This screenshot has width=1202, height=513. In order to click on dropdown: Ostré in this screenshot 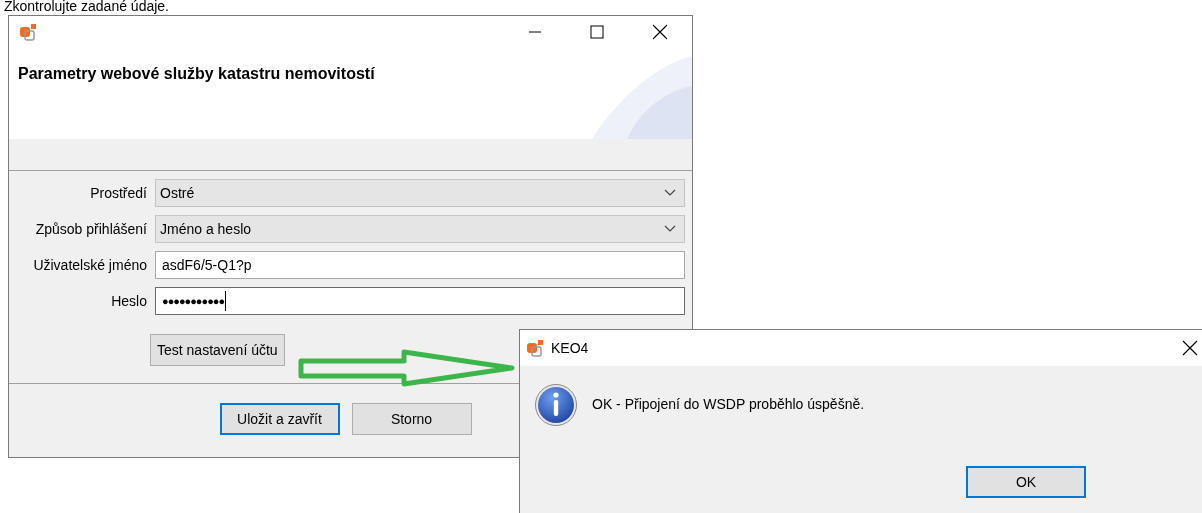, I will do `click(420, 193)`.